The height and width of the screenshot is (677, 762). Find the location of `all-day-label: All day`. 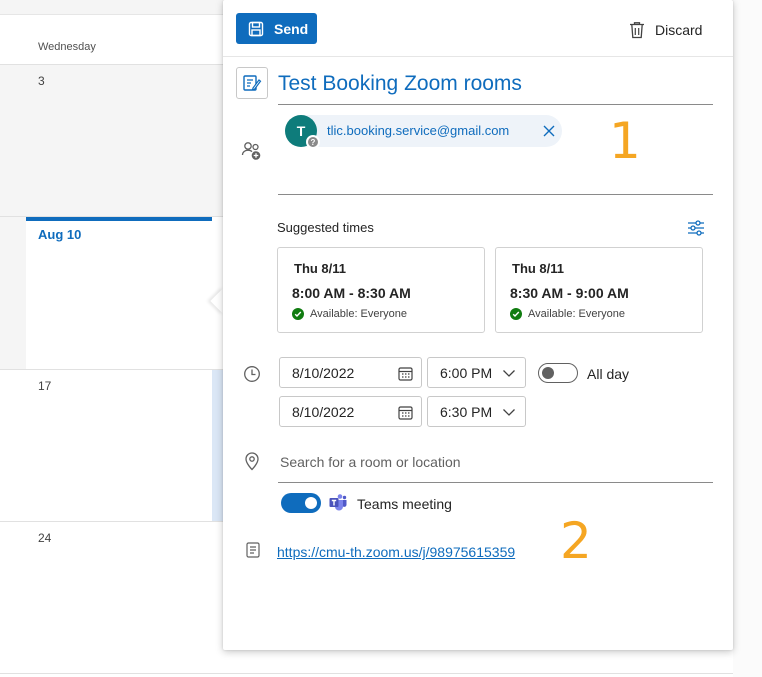

all-day-label: All day is located at coordinates (608, 374).